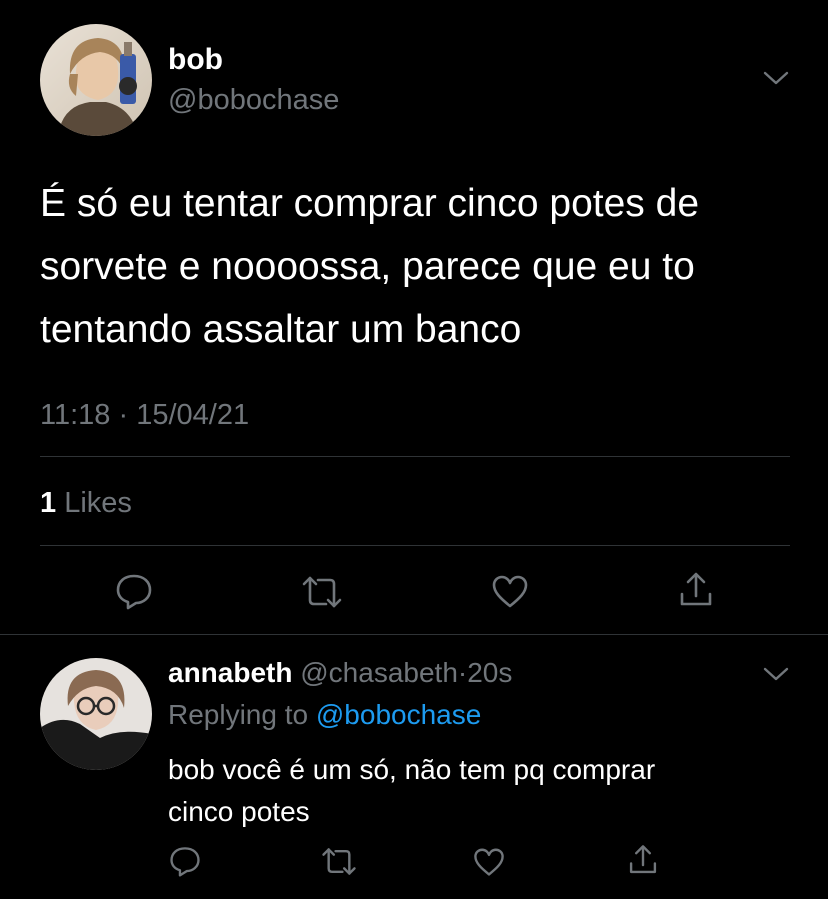 Image resolution: width=828 pixels, height=899 pixels. What do you see at coordinates (75, 415) in the screenshot?
I see `tweet-time: 11:18` at bounding box center [75, 415].